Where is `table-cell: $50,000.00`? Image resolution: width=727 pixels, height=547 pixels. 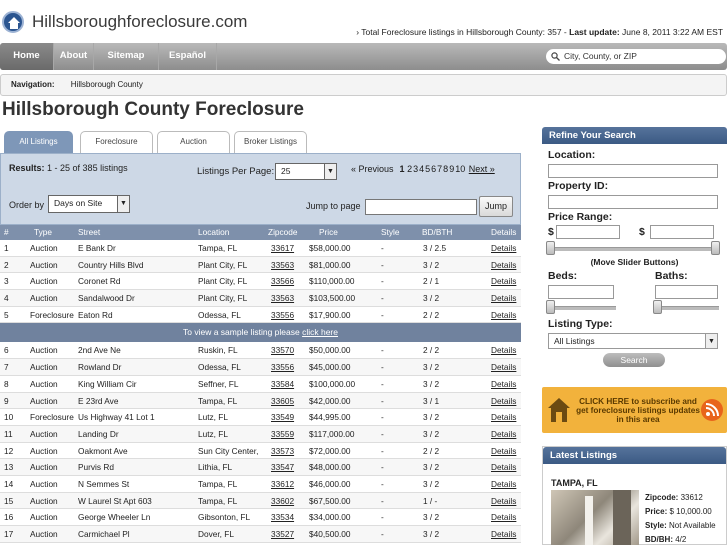 table-cell: $50,000.00 is located at coordinates (330, 350).